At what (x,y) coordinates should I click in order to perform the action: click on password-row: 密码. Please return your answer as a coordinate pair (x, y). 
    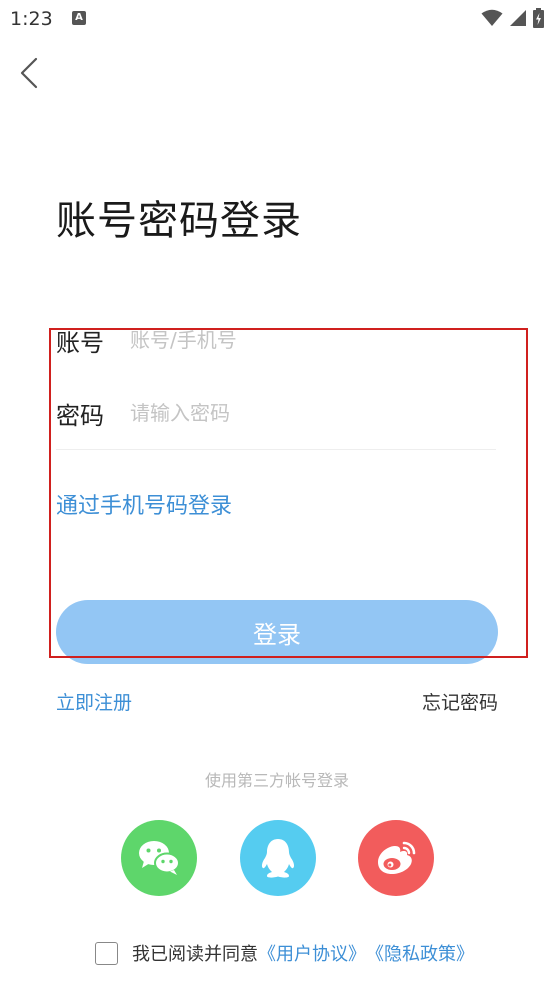
    Looking at the image, I should click on (276, 413).